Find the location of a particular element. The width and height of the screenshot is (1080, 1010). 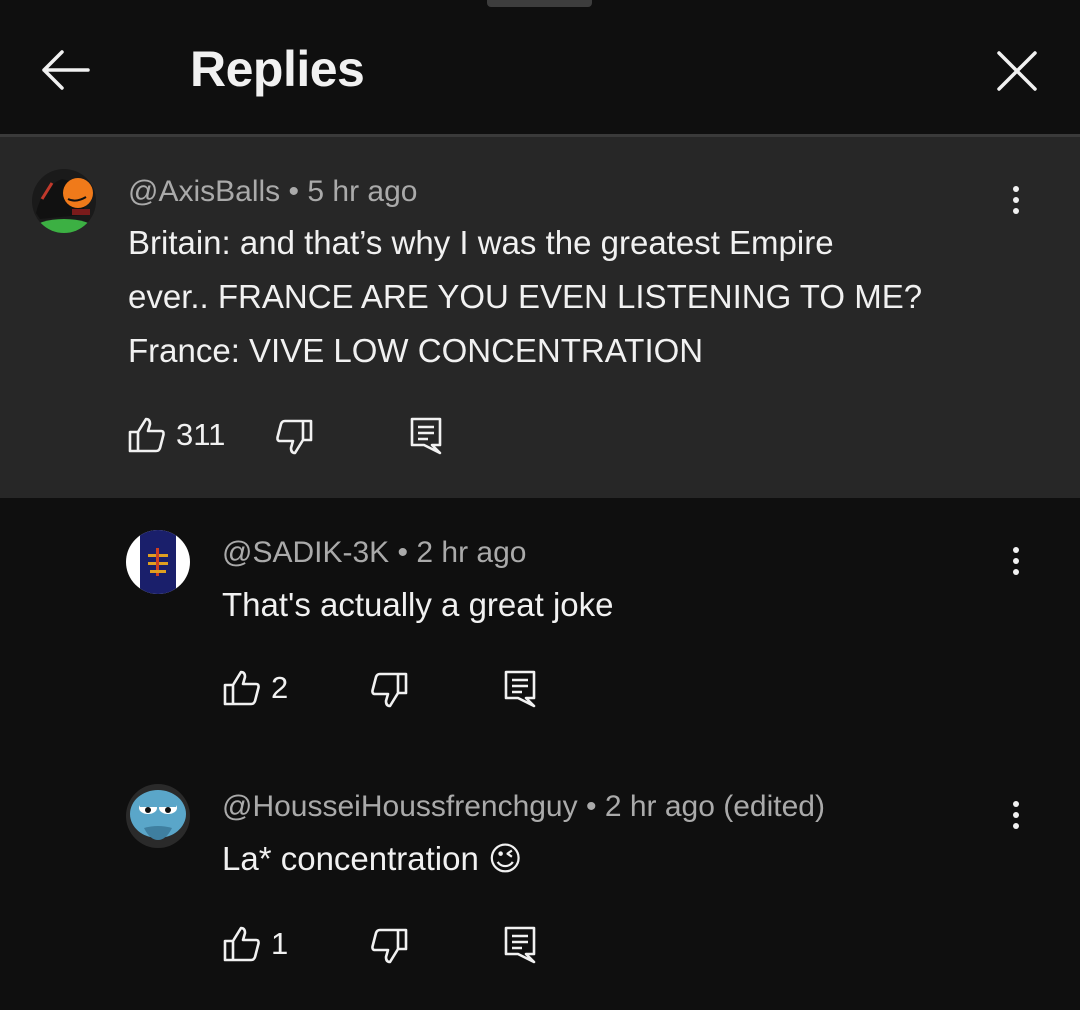

comment-author: @HousseiHoussfrenchguy is located at coordinates (400, 806).